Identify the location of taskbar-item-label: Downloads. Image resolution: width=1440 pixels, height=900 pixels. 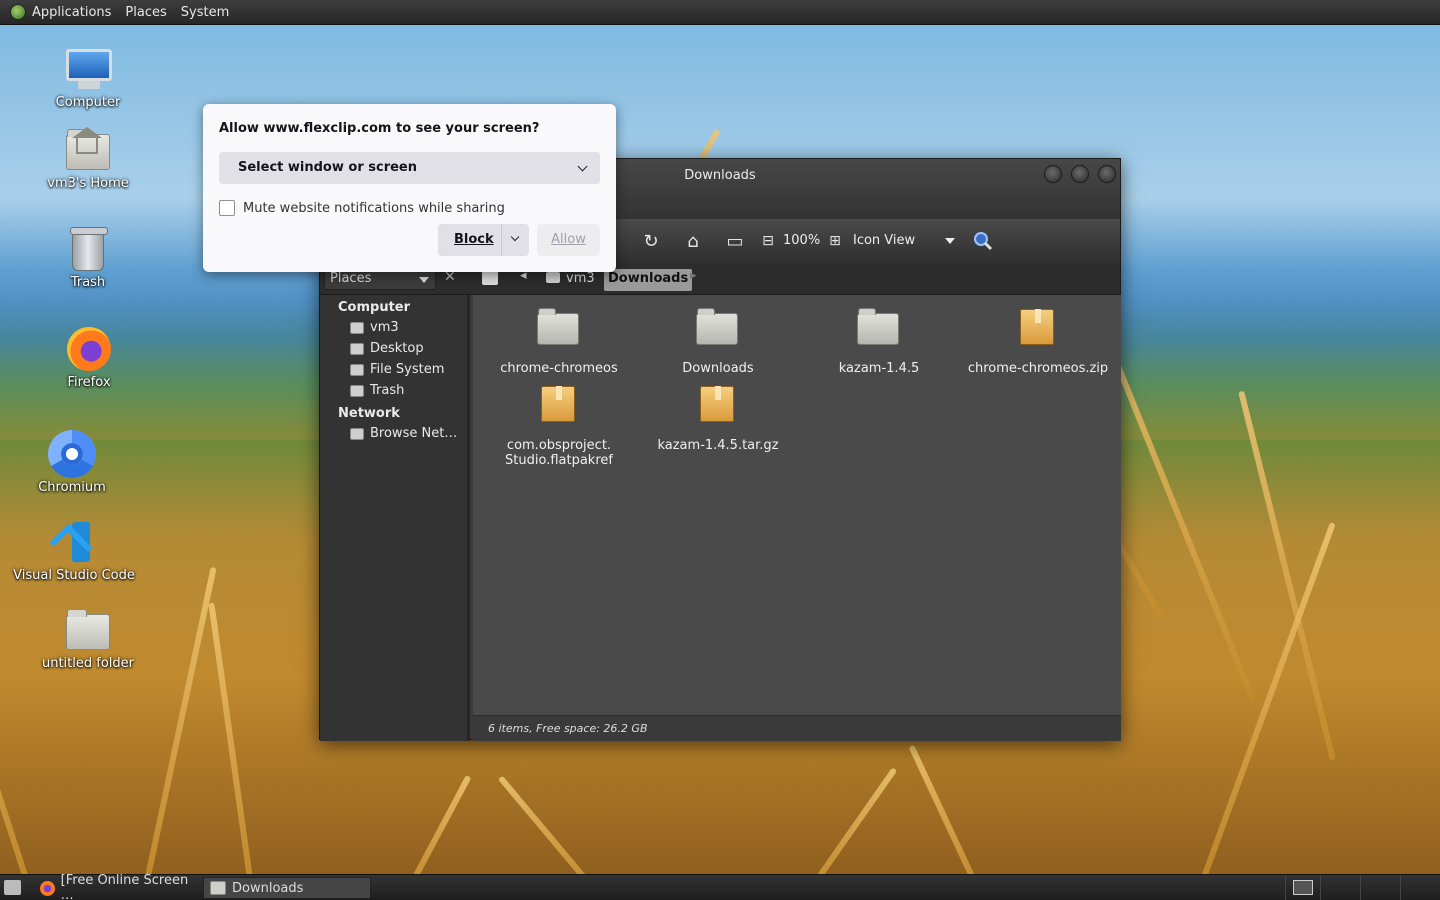
(268, 888).